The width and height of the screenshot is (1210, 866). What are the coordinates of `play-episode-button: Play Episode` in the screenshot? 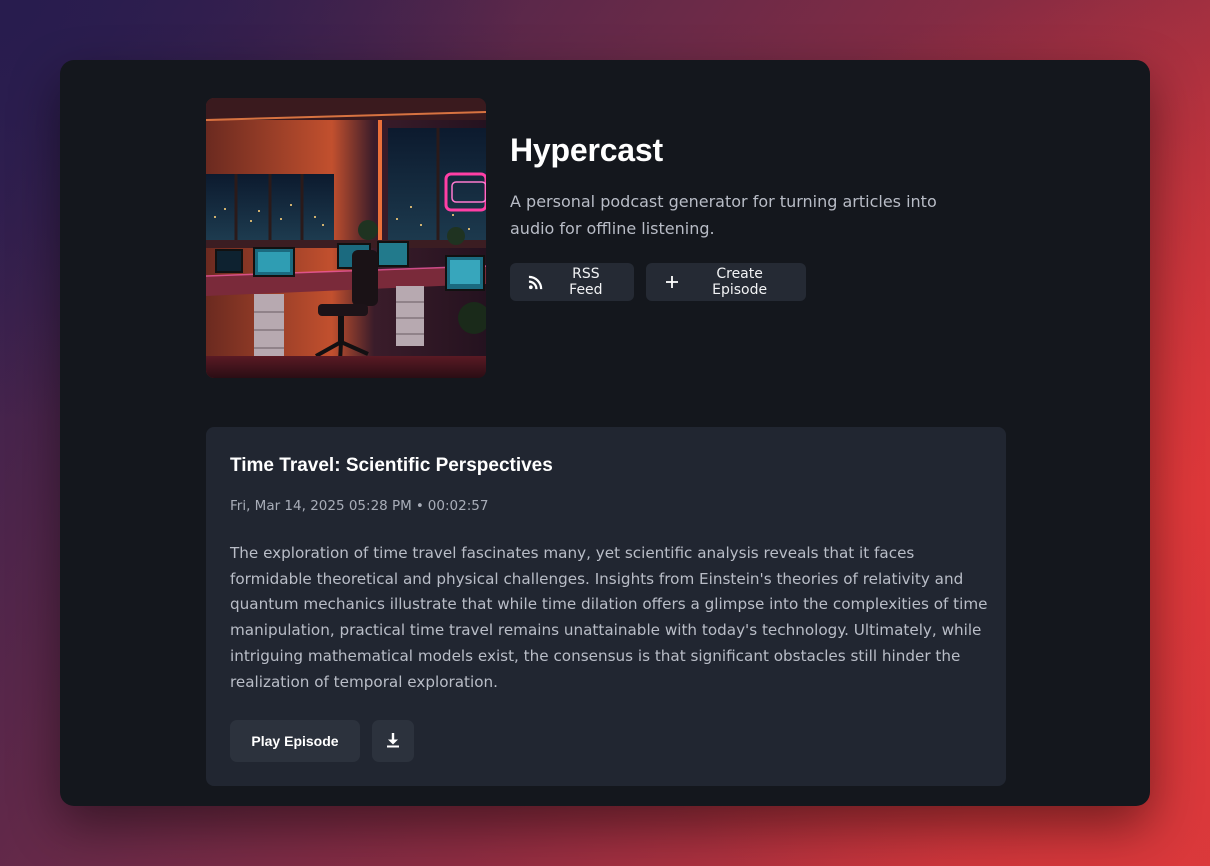 It's located at (295, 741).